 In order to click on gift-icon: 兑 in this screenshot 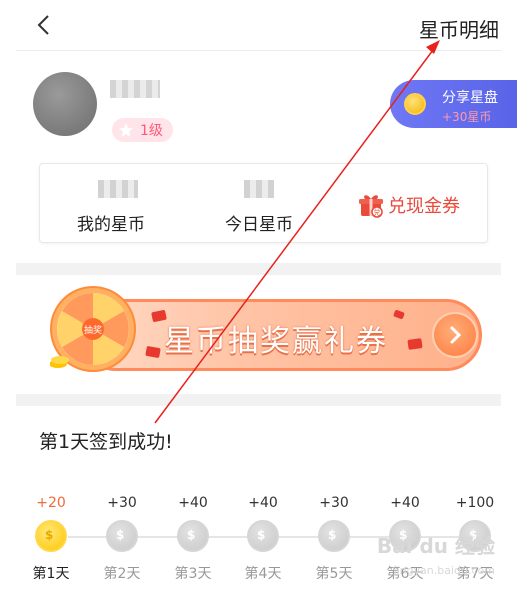, I will do `click(371, 206)`.